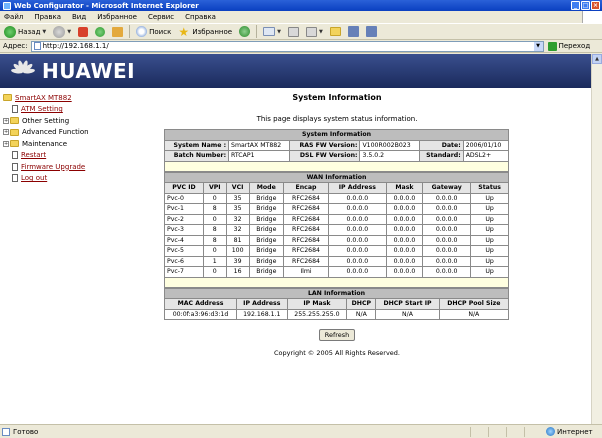 This screenshot has width=602, height=438. Describe the element at coordinates (305, 188) in the screenshot. I see `column-header: Encap` at that location.